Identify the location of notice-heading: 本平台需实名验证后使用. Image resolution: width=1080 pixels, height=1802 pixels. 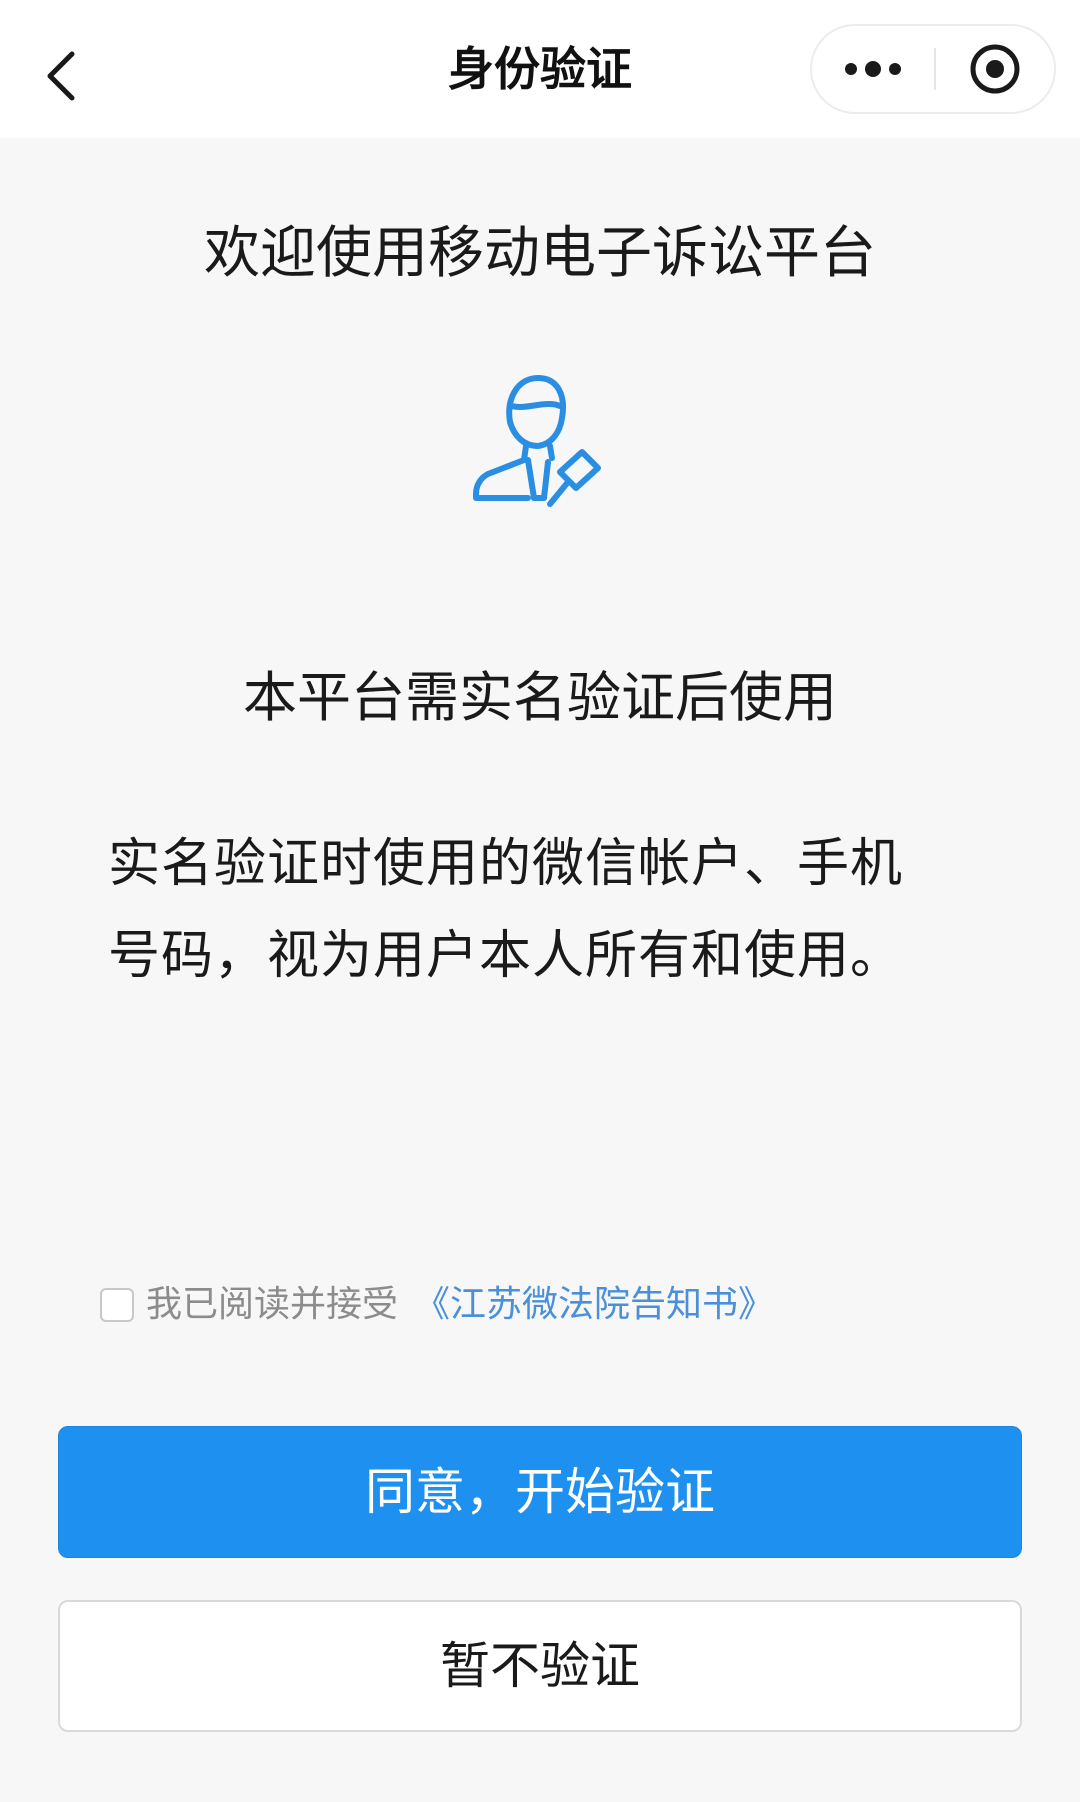
(540, 697).